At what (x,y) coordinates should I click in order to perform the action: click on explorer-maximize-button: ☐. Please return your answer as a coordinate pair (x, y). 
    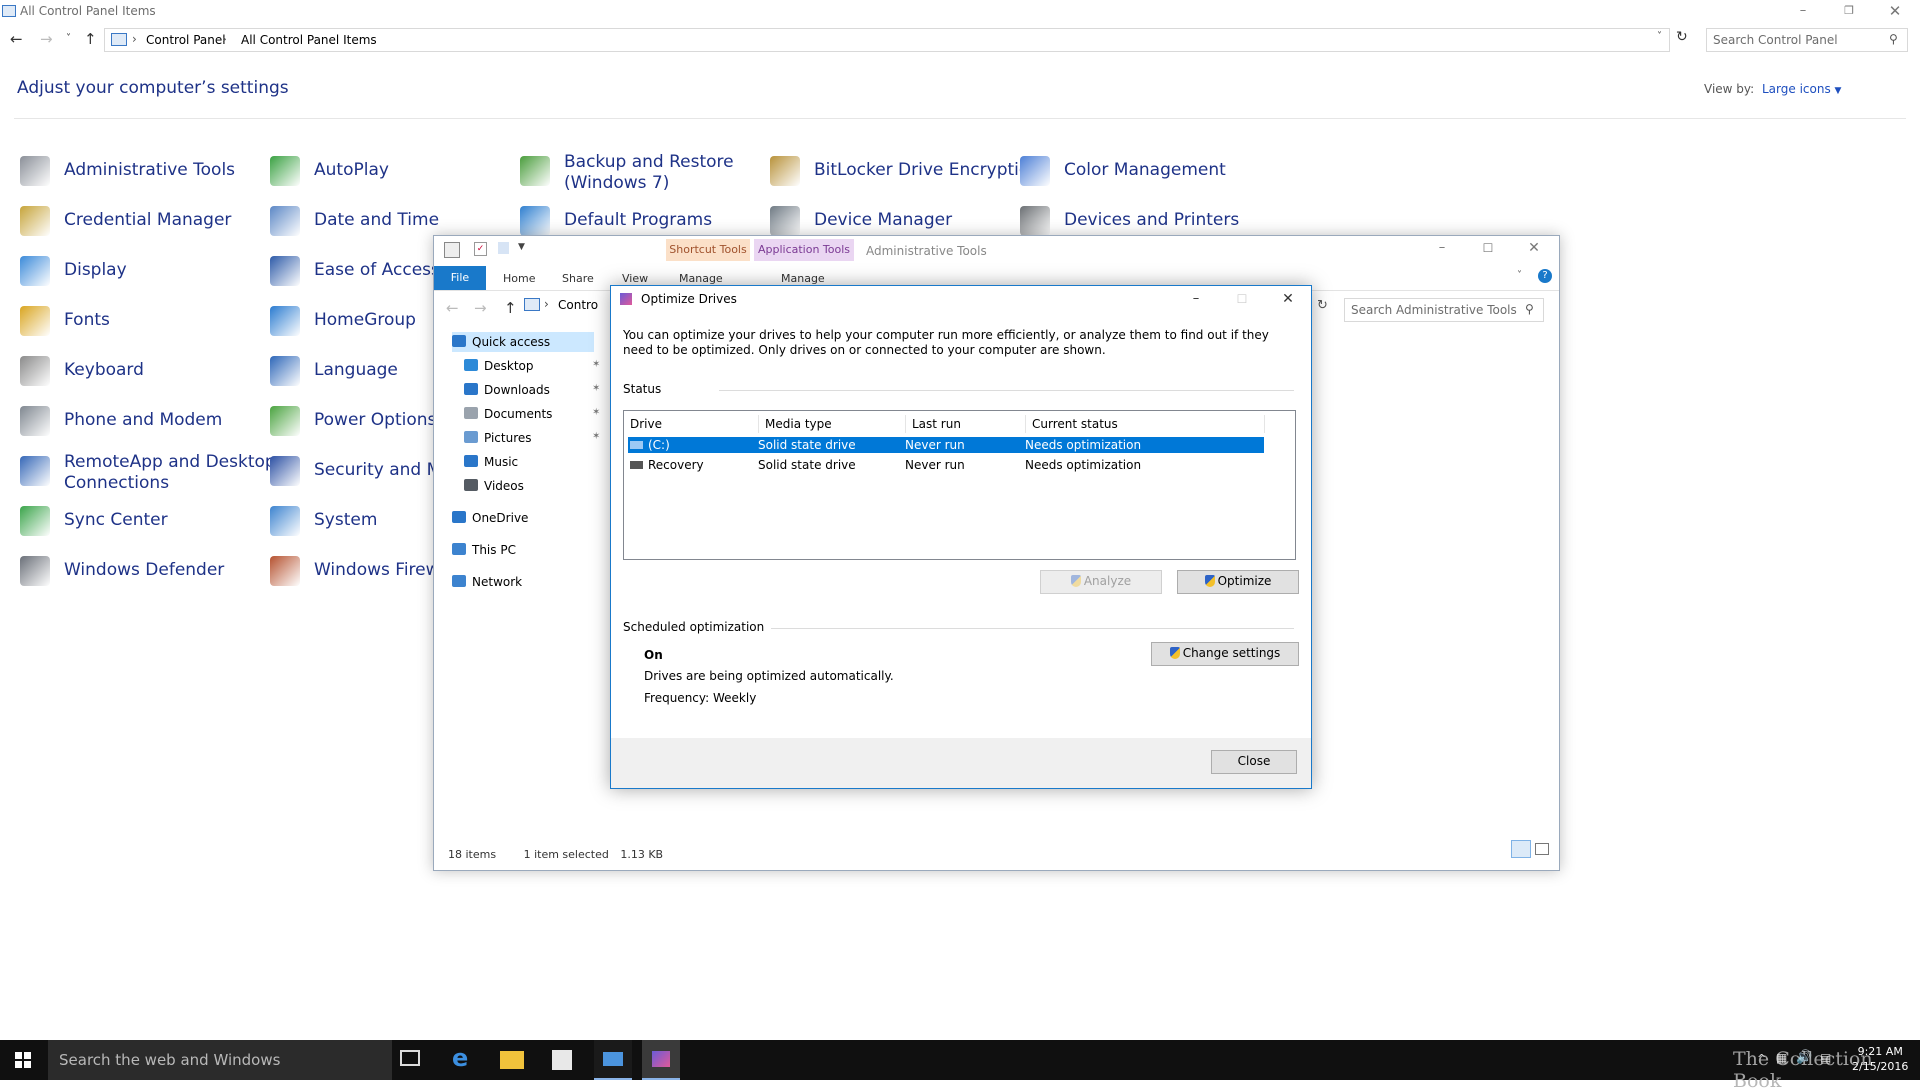
    Looking at the image, I should click on (1488, 251).